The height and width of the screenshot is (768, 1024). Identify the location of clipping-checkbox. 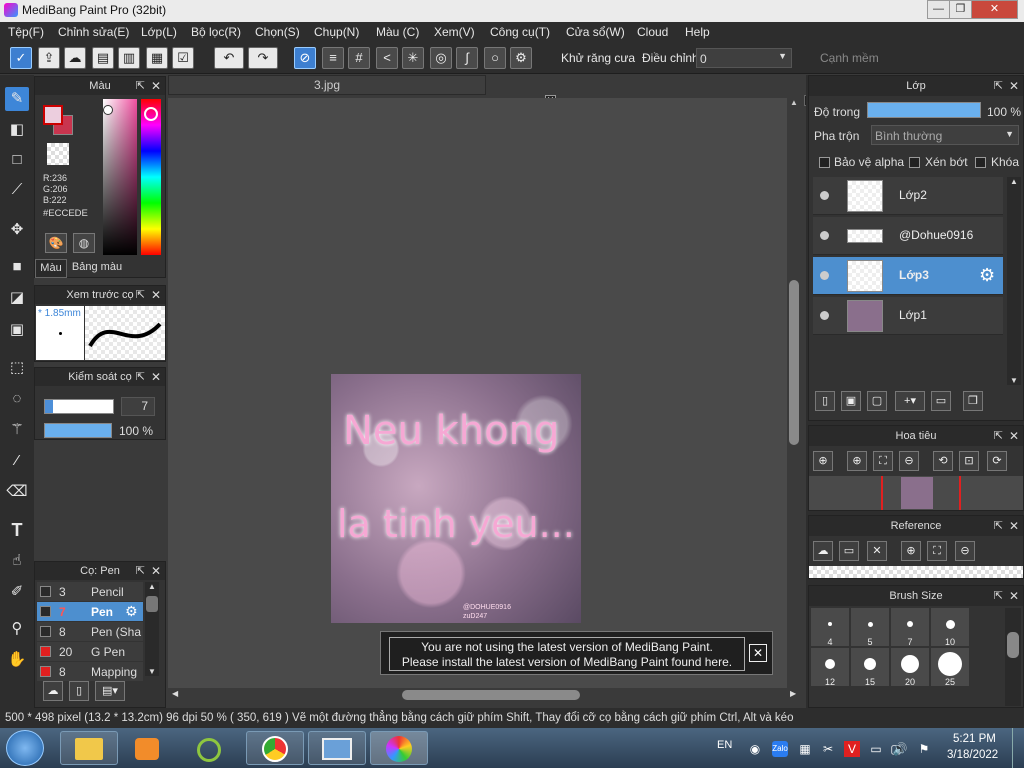
(914, 162).